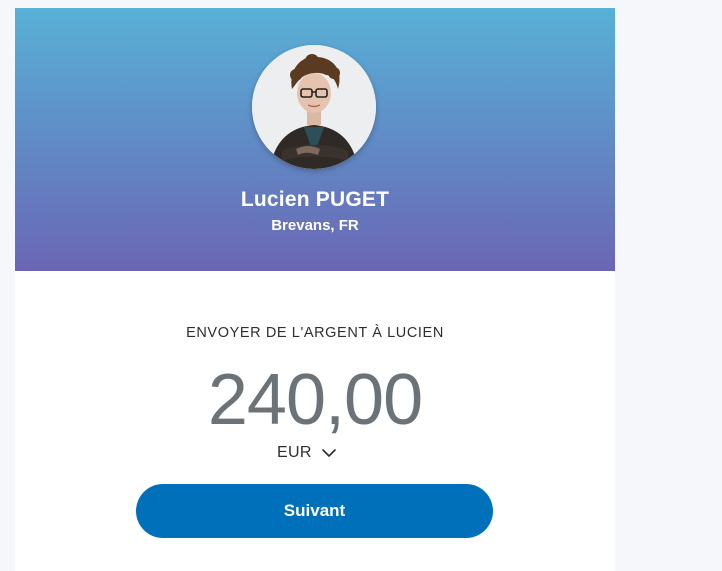  What do you see at coordinates (315, 400) in the screenshot?
I see `amount-input: 240,00` at bounding box center [315, 400].